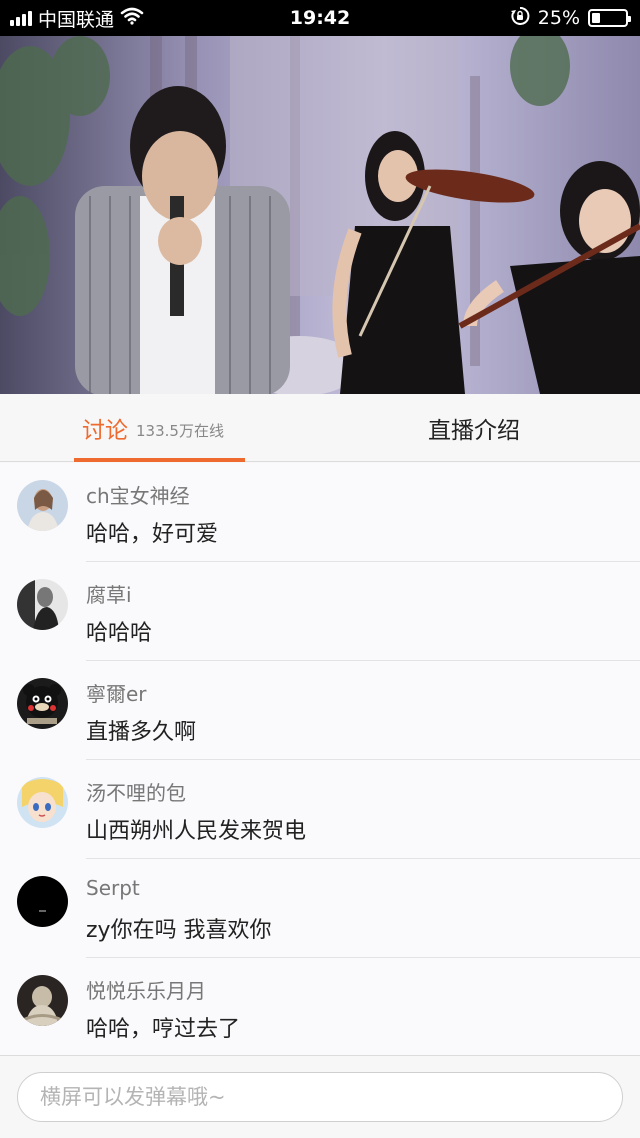 The width and height of the screenshot is (640, 1138). I want to click on comment-item: 汤不哩的包 山西朔州人民发来贺电, so click(320, 809).